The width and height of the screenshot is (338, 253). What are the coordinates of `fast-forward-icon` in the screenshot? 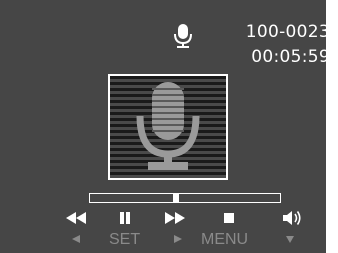 It's located at (175, 218).